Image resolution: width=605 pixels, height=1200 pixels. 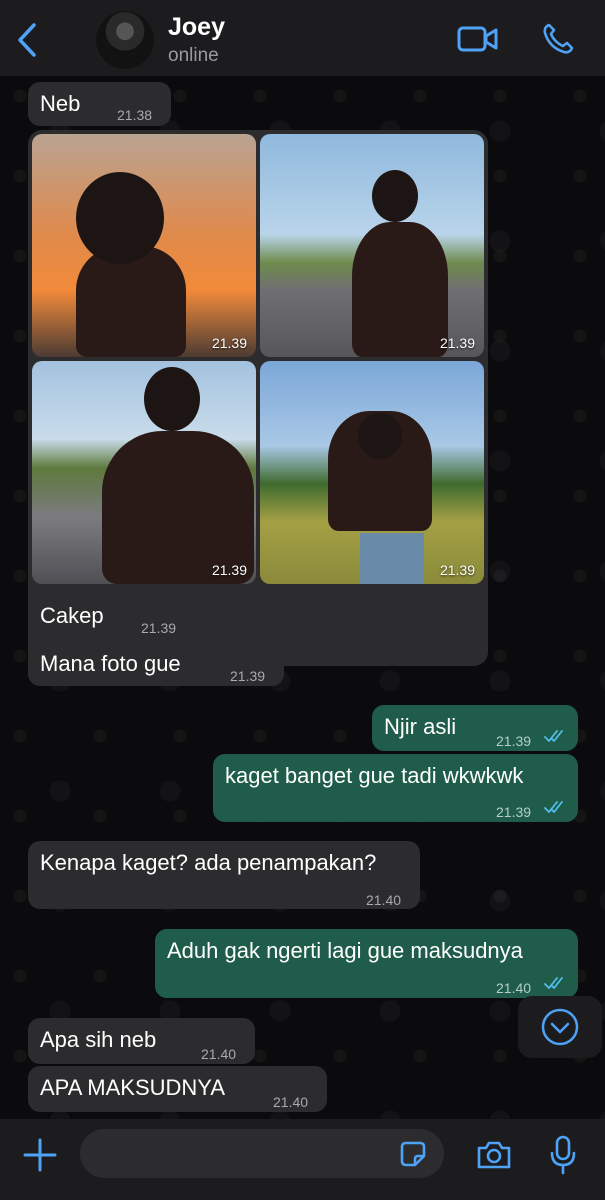 What do you see at coordinates (125, 40) in the screenshot?
I see `avatar` at bounding box center [125, 40].